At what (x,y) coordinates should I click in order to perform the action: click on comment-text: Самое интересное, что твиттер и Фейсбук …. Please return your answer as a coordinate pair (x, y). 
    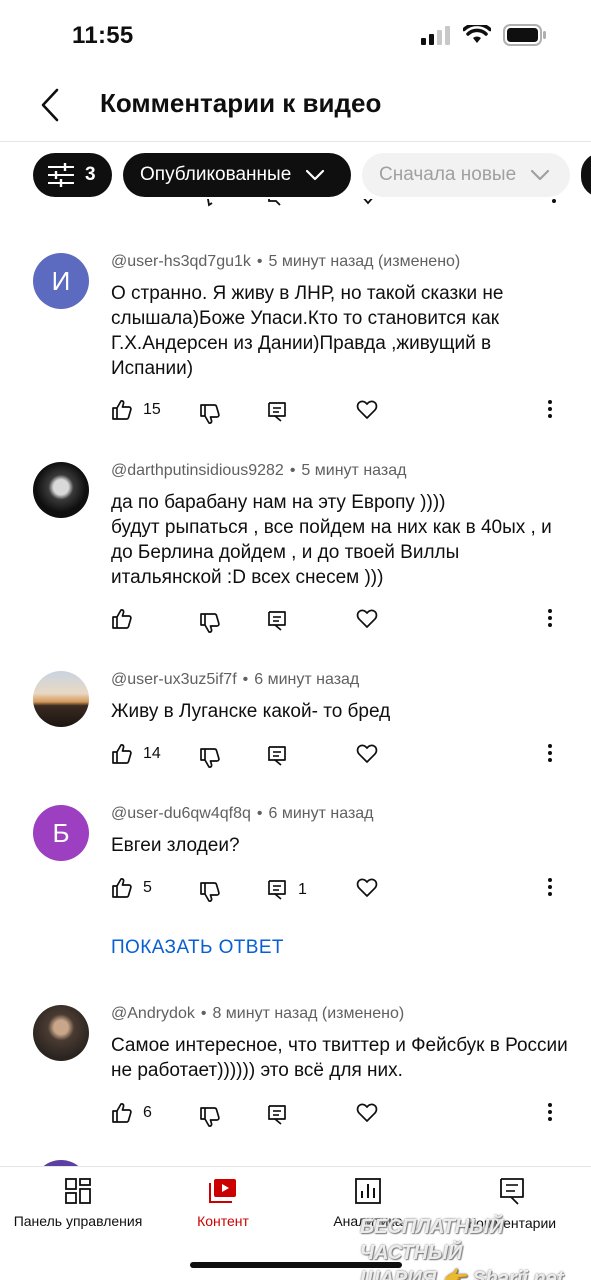
    Looking at the image, I should click on (339, 1058).